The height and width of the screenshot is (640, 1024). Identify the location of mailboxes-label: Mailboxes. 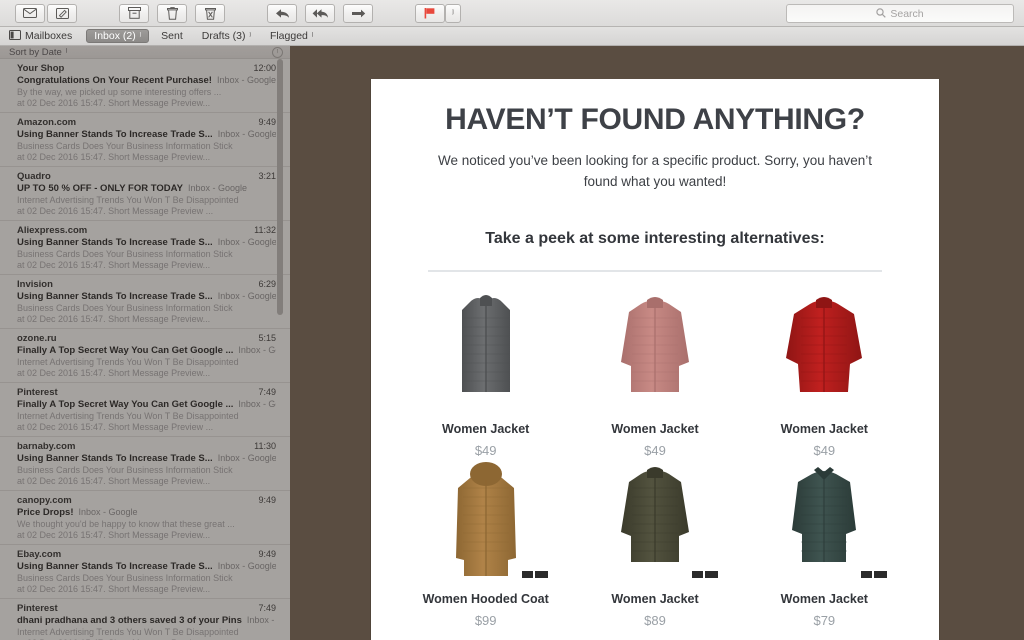
(49, 36).